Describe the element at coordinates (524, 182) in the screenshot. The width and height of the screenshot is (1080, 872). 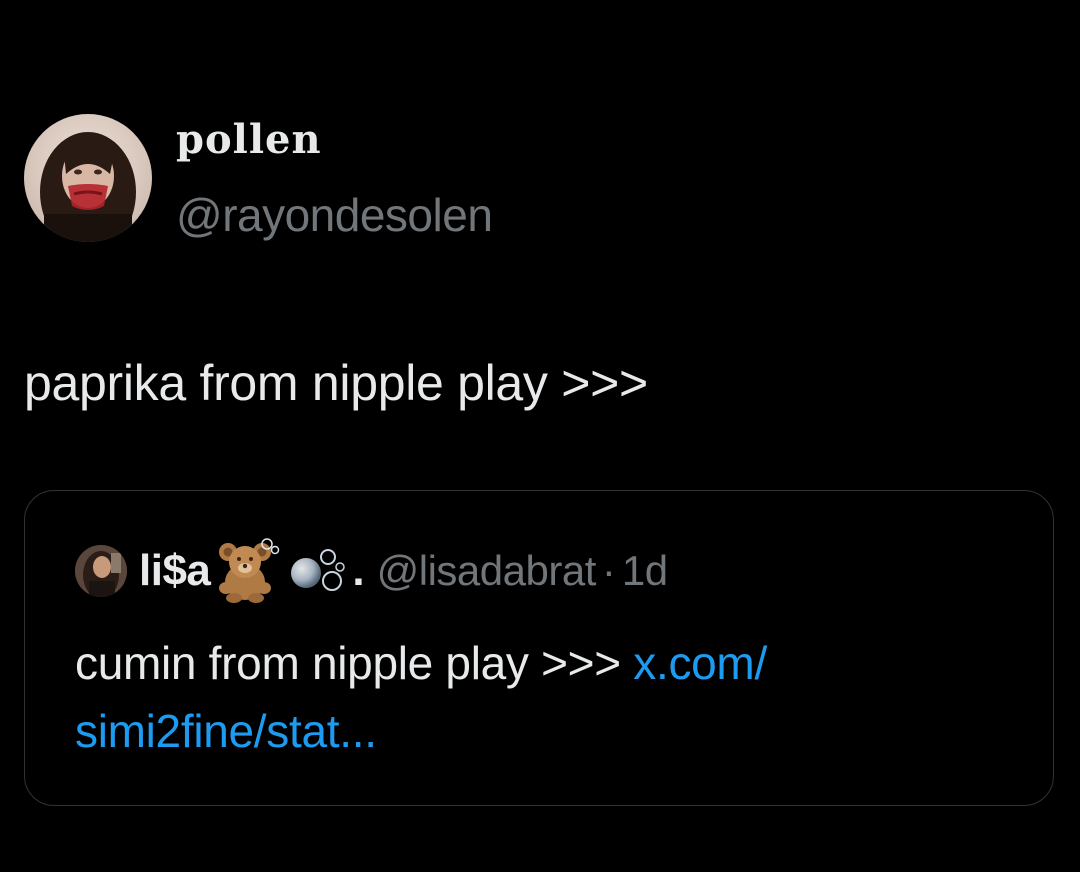
I see `tweet-header: pollen @rayondesolen` at that location.